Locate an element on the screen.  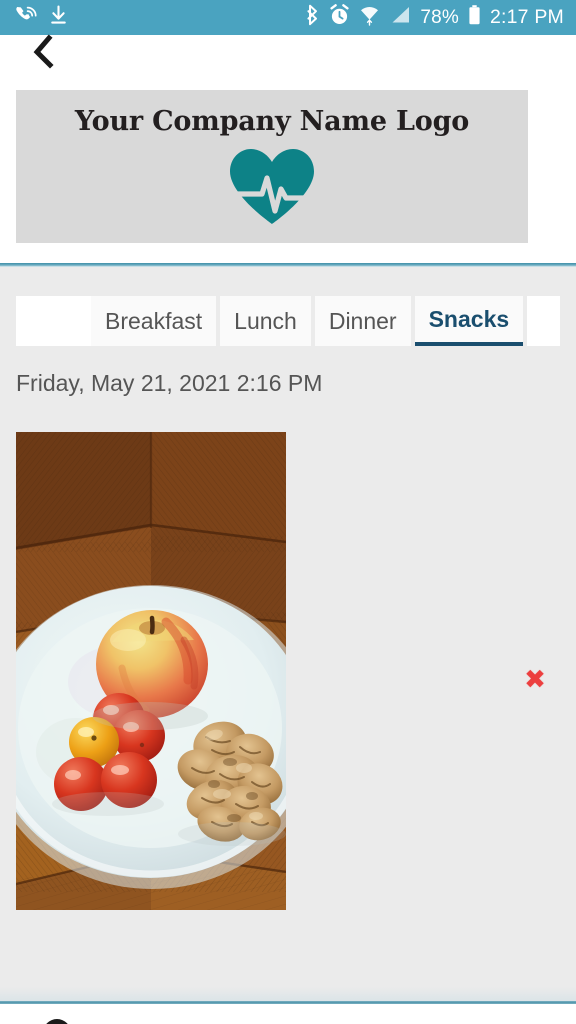
close-icon: ✖ is located at coordinates (535, 680).